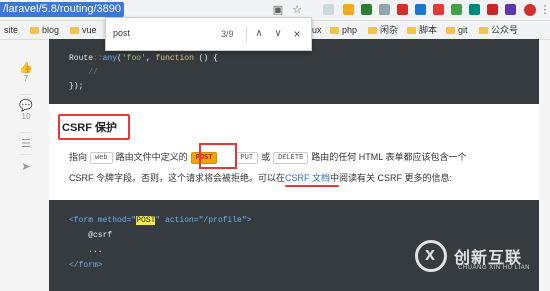  Describe the element at coordinates (227, 34) in the screenshot. I see `find-match-count: 3/9` at that location.